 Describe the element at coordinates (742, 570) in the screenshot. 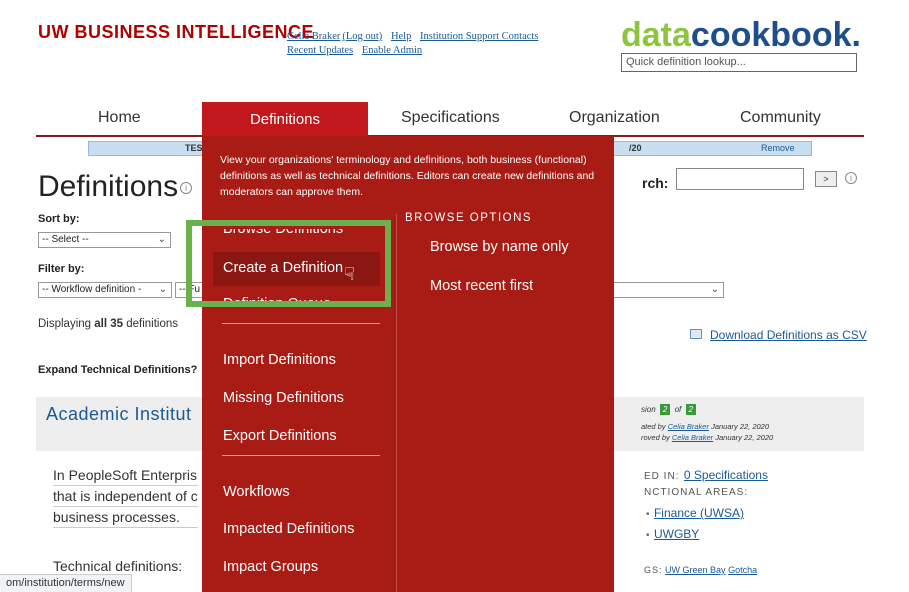

I see `tag-link: Gotcha` at that location.